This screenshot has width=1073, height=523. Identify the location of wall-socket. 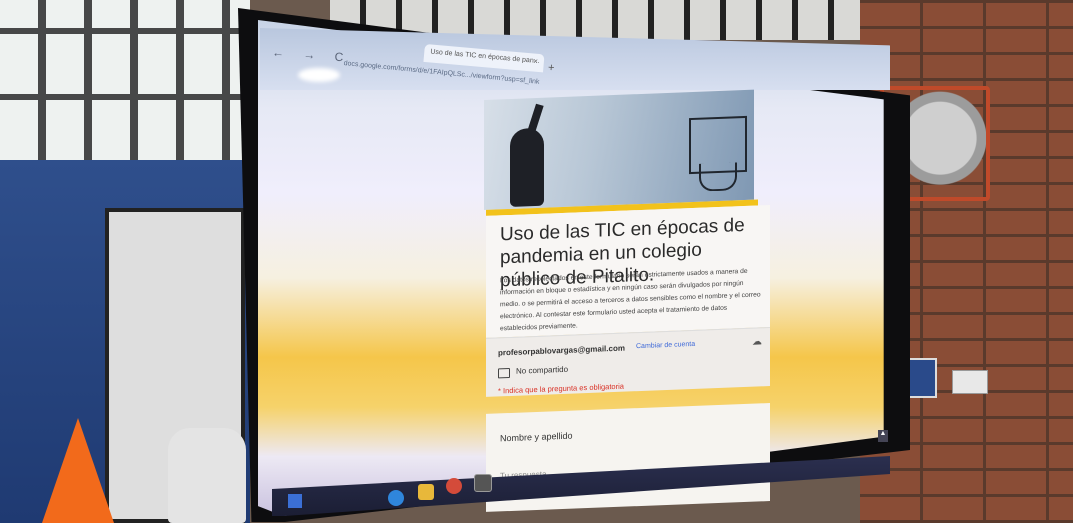
(970, 382).